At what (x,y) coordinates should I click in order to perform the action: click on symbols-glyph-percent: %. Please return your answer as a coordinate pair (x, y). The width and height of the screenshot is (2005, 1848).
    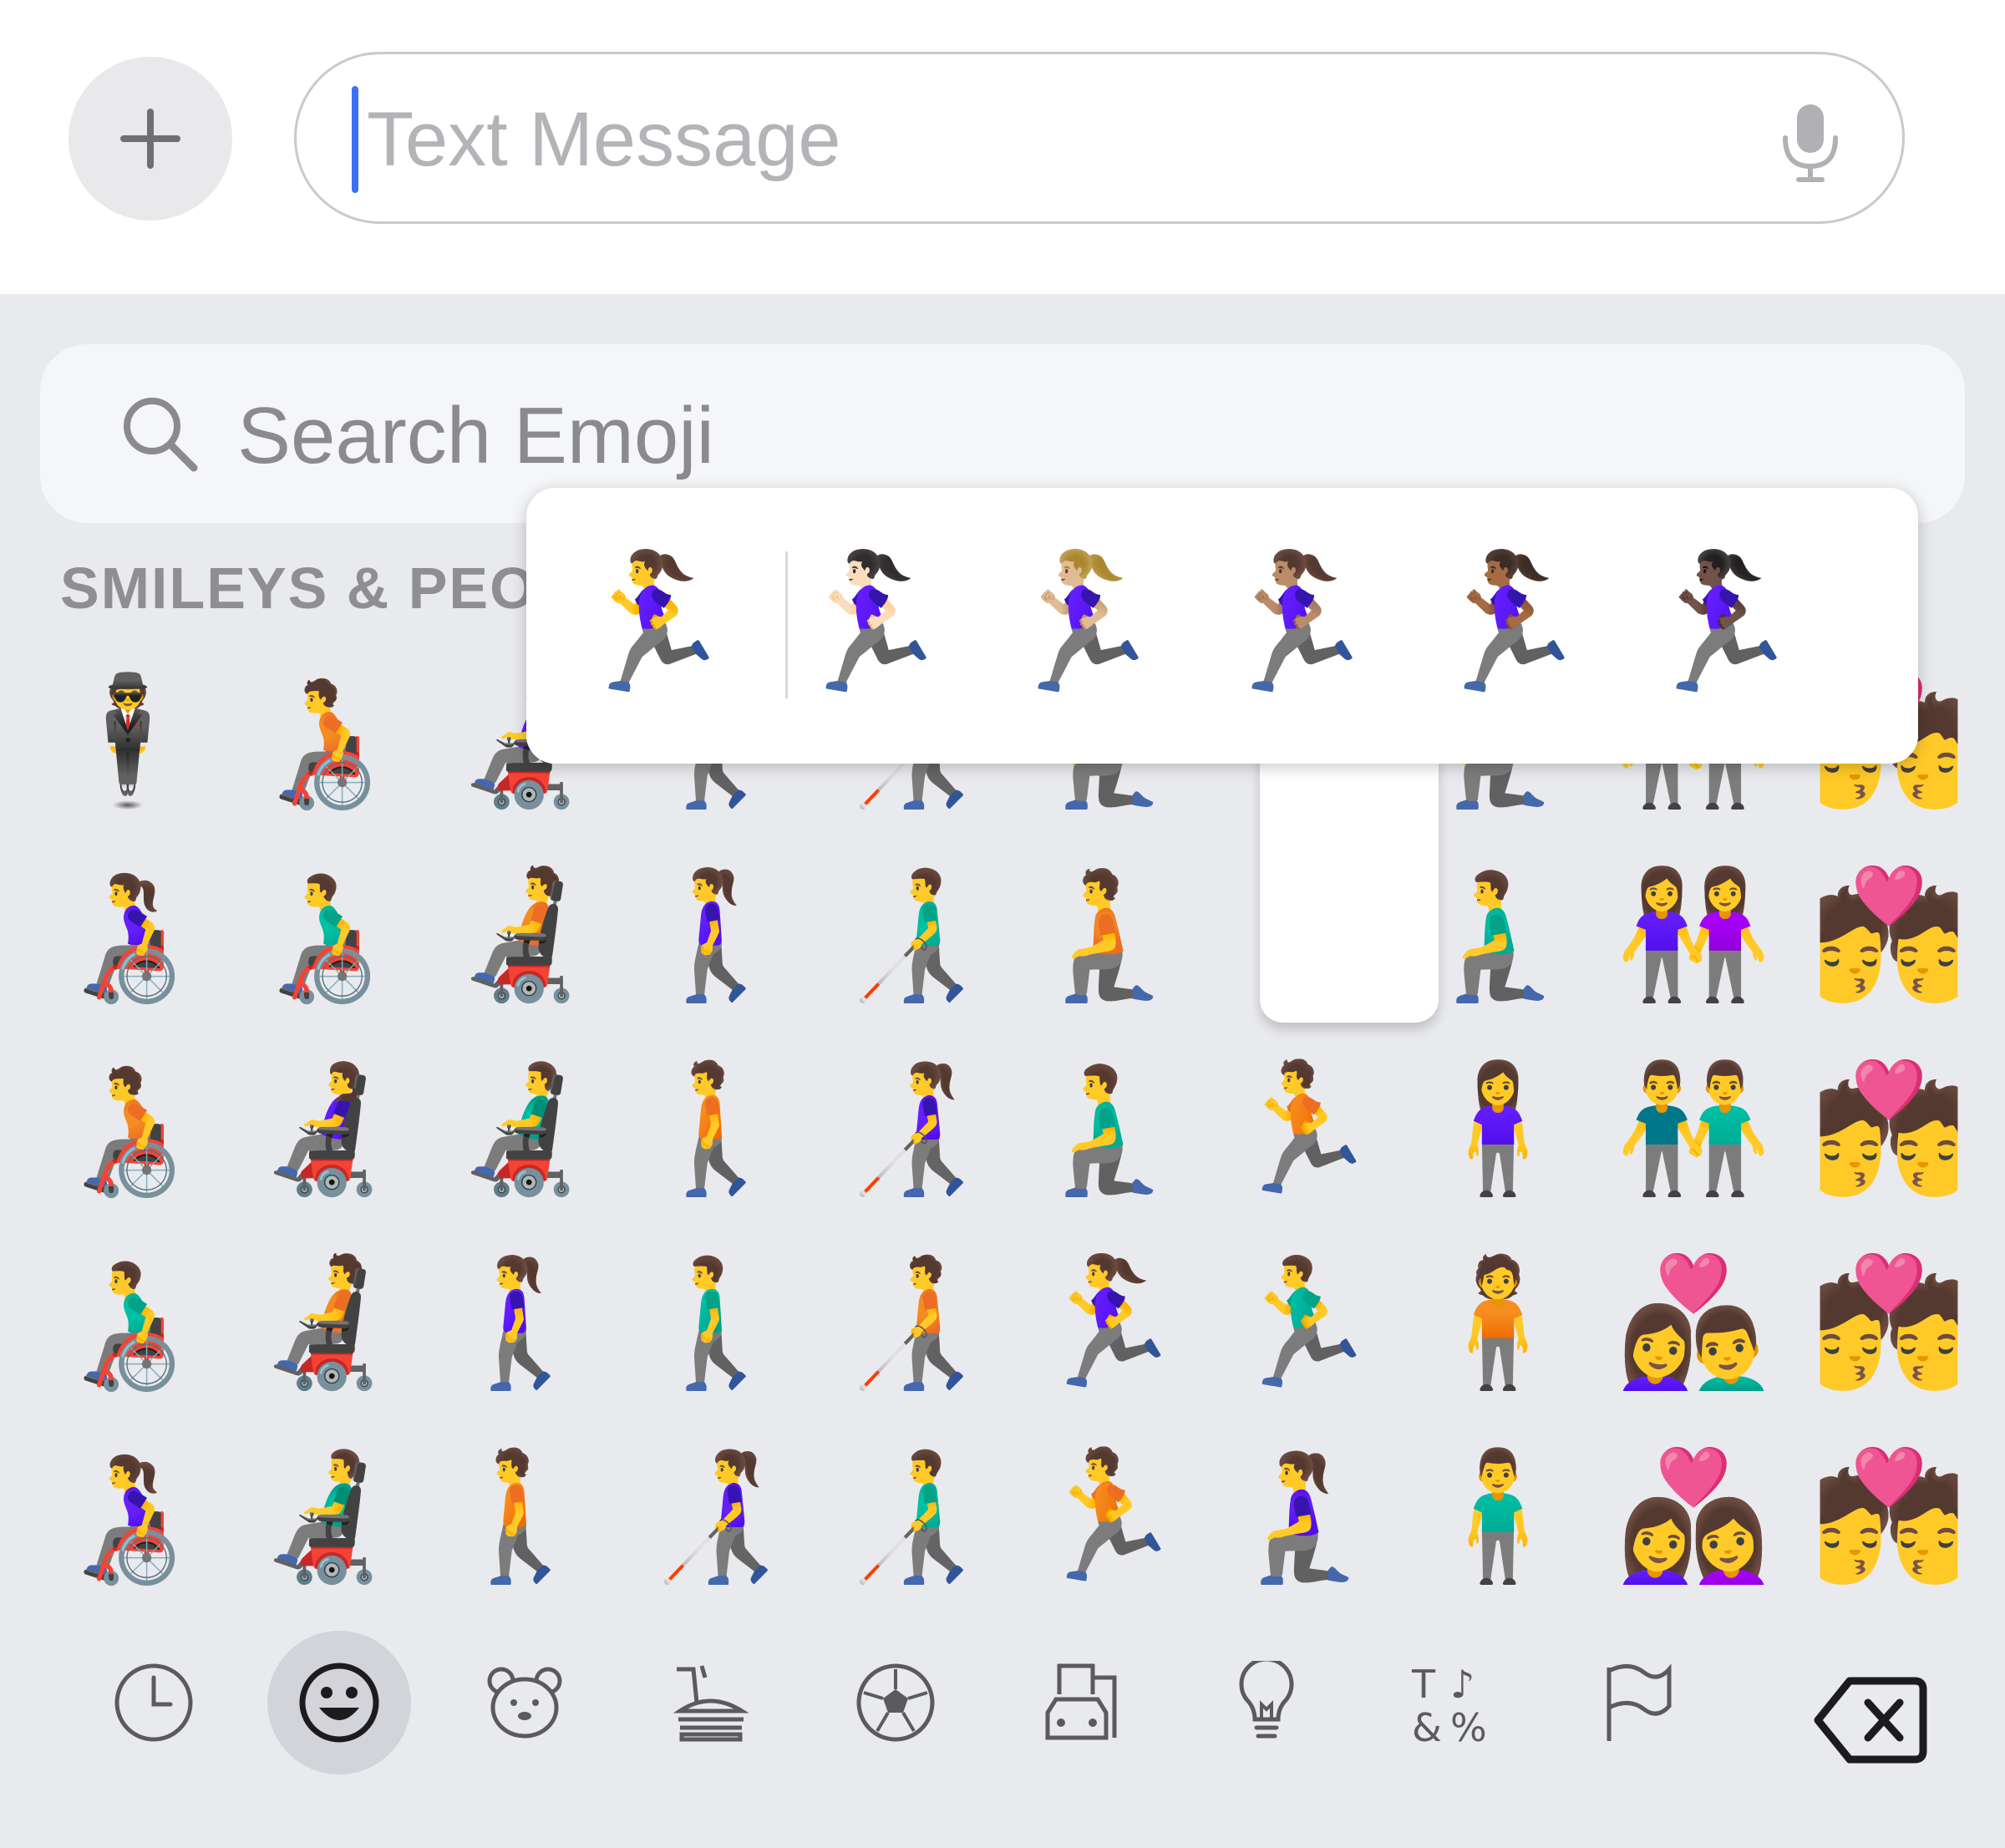
    Looking at the image, I should click on (1469, 1724).